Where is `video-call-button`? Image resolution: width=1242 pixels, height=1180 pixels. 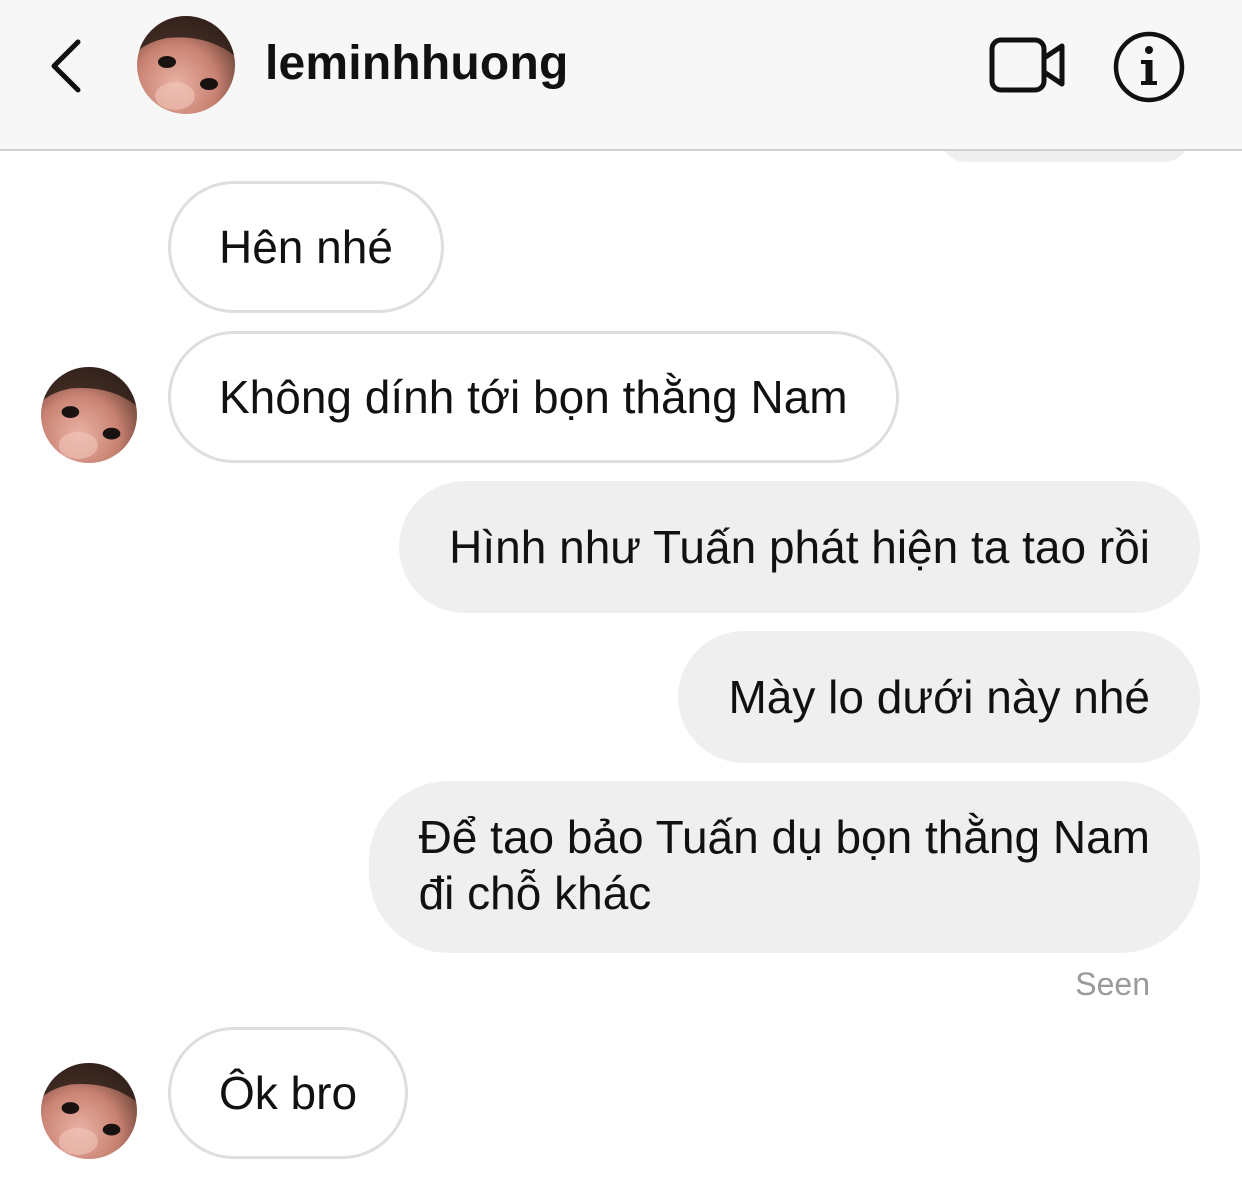 video-call-button is located at coordinates (1028, 65).